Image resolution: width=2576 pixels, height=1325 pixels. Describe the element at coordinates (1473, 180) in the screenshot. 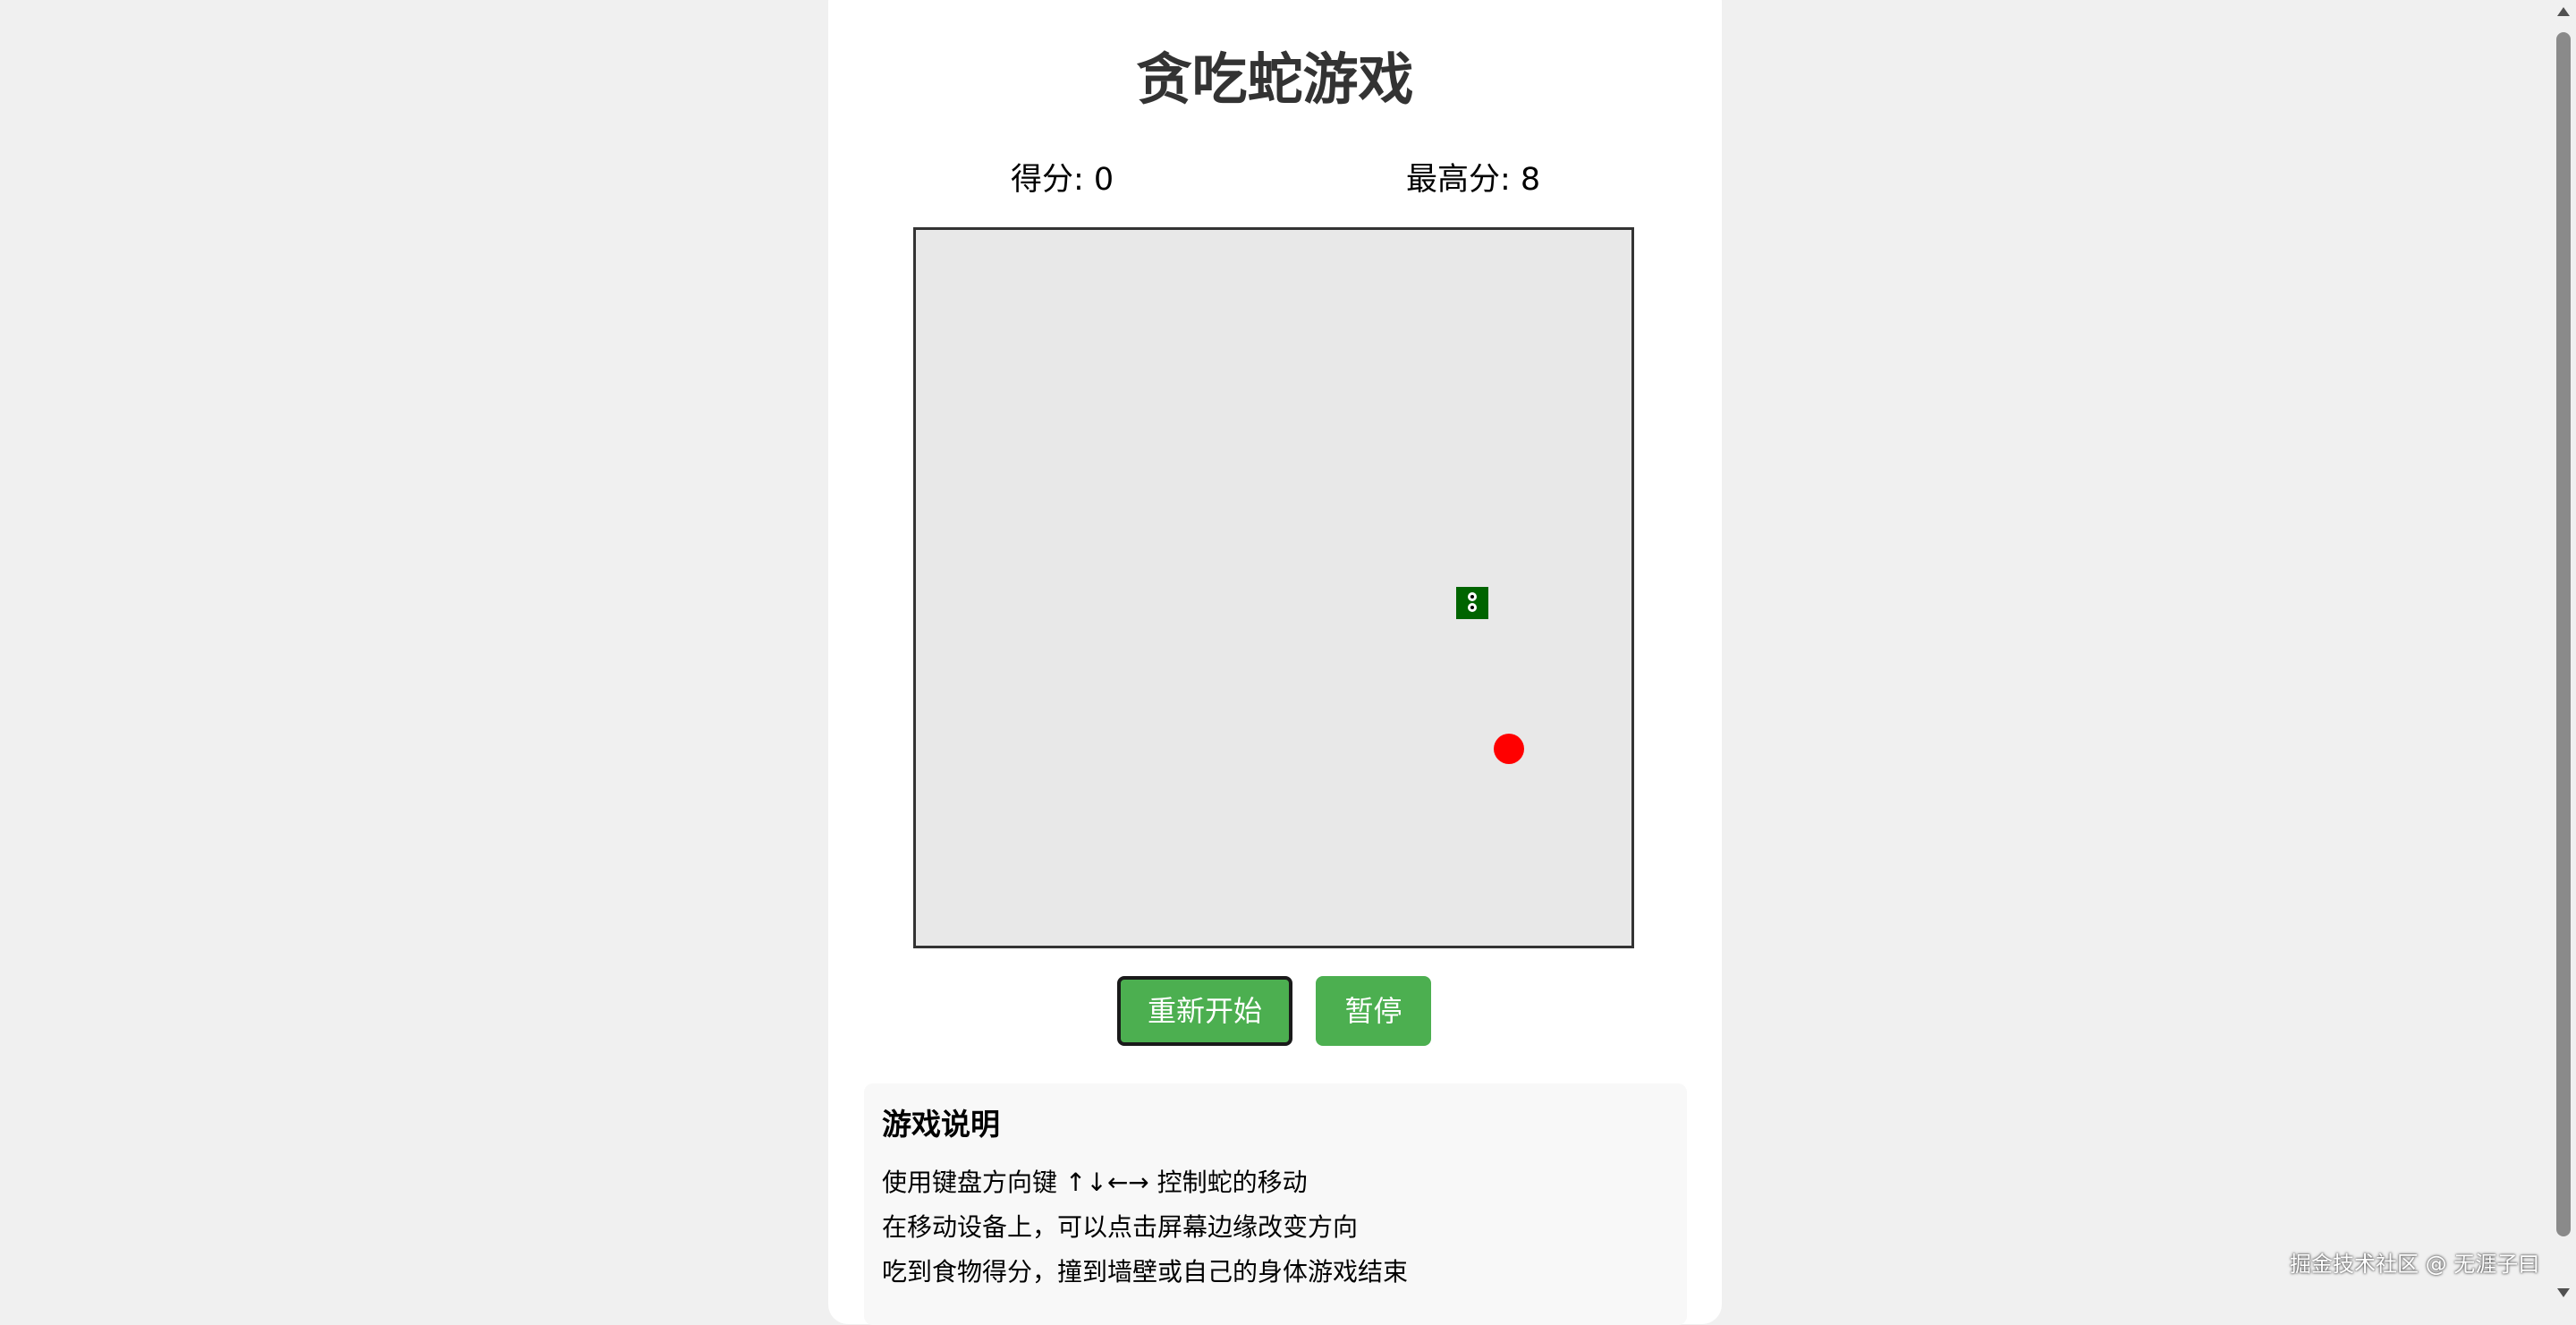

I see `high-score-display: 最高分: 8` at that location.